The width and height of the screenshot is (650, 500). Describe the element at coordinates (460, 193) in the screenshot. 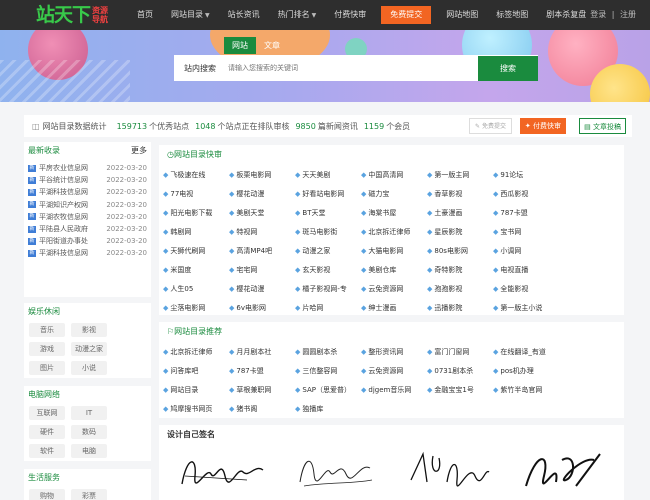

I see `site-link: ◆ 香草影视` at that location.